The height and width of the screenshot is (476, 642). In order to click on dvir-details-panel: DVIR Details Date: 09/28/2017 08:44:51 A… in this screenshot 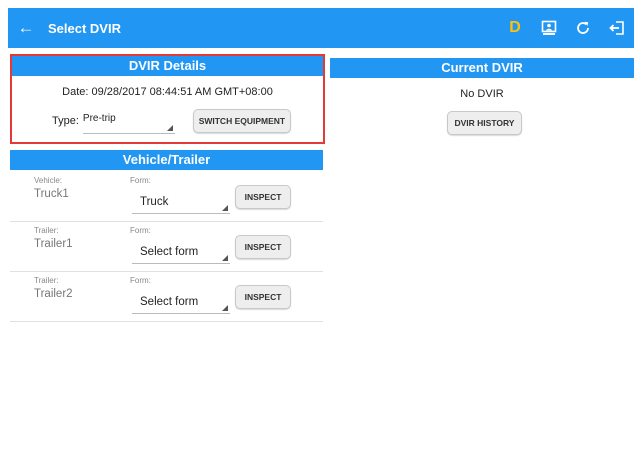, I will do `click(167, 99)`.